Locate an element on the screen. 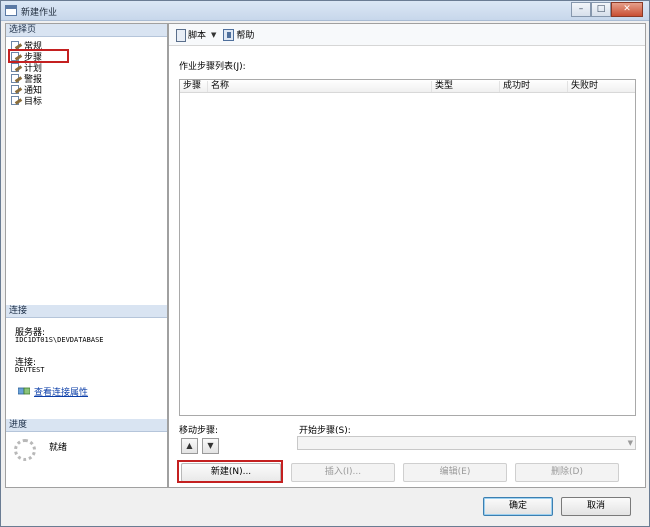 The height and width of the screenshot is (527, 650). page-item-label: 目标 is located at coordinates (33, 102).